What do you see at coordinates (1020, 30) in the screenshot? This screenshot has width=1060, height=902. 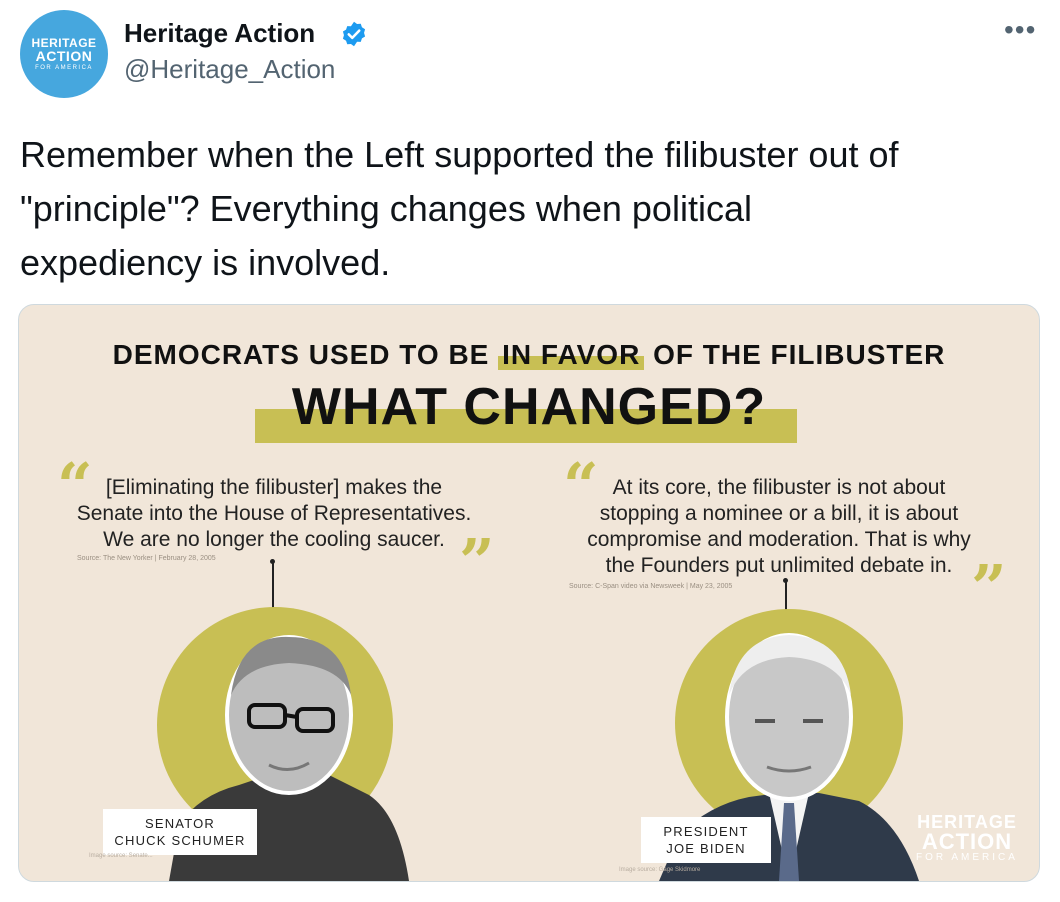 I see `more-options-icon: •••` at bounding box center [1020, 30].